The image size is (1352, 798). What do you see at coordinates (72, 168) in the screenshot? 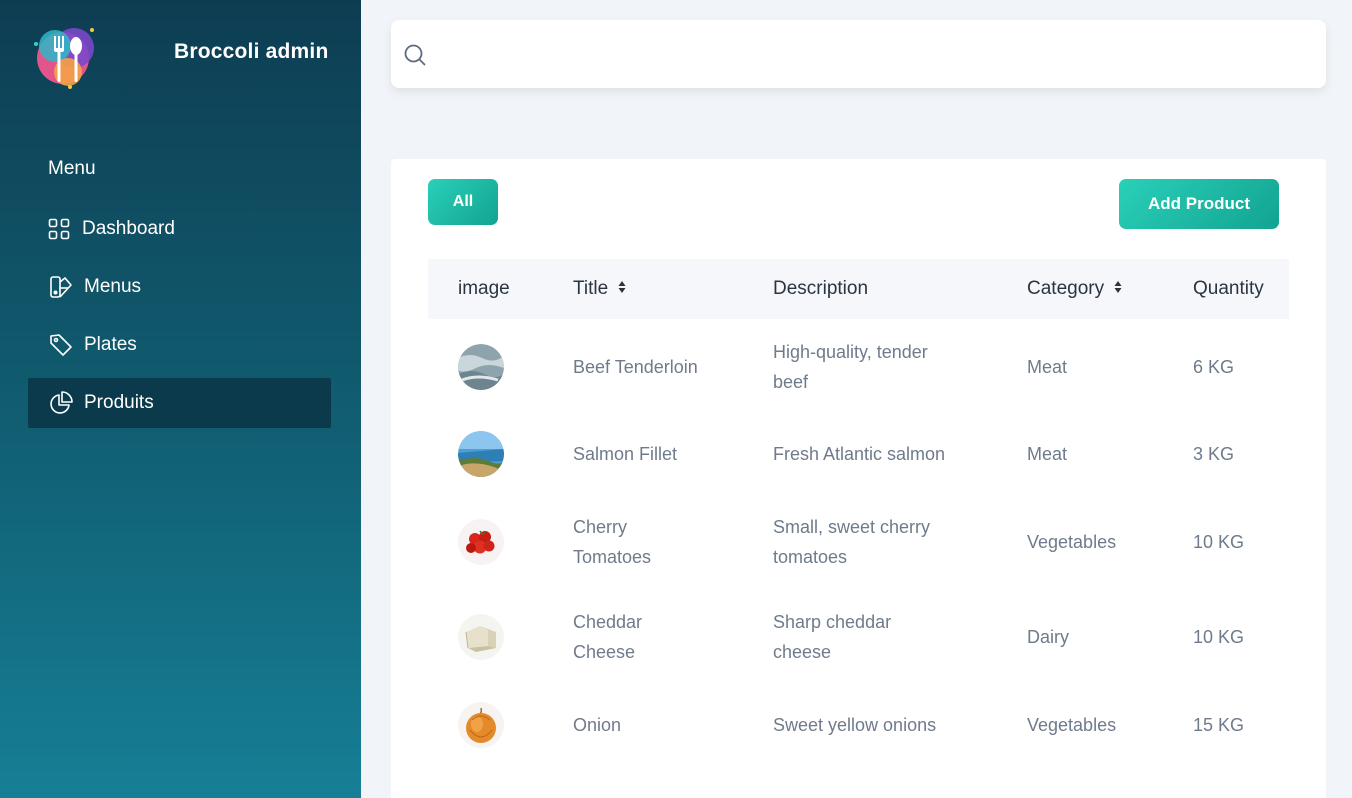
I see `menu-heading: Menu` at bounding box center [72, 168].